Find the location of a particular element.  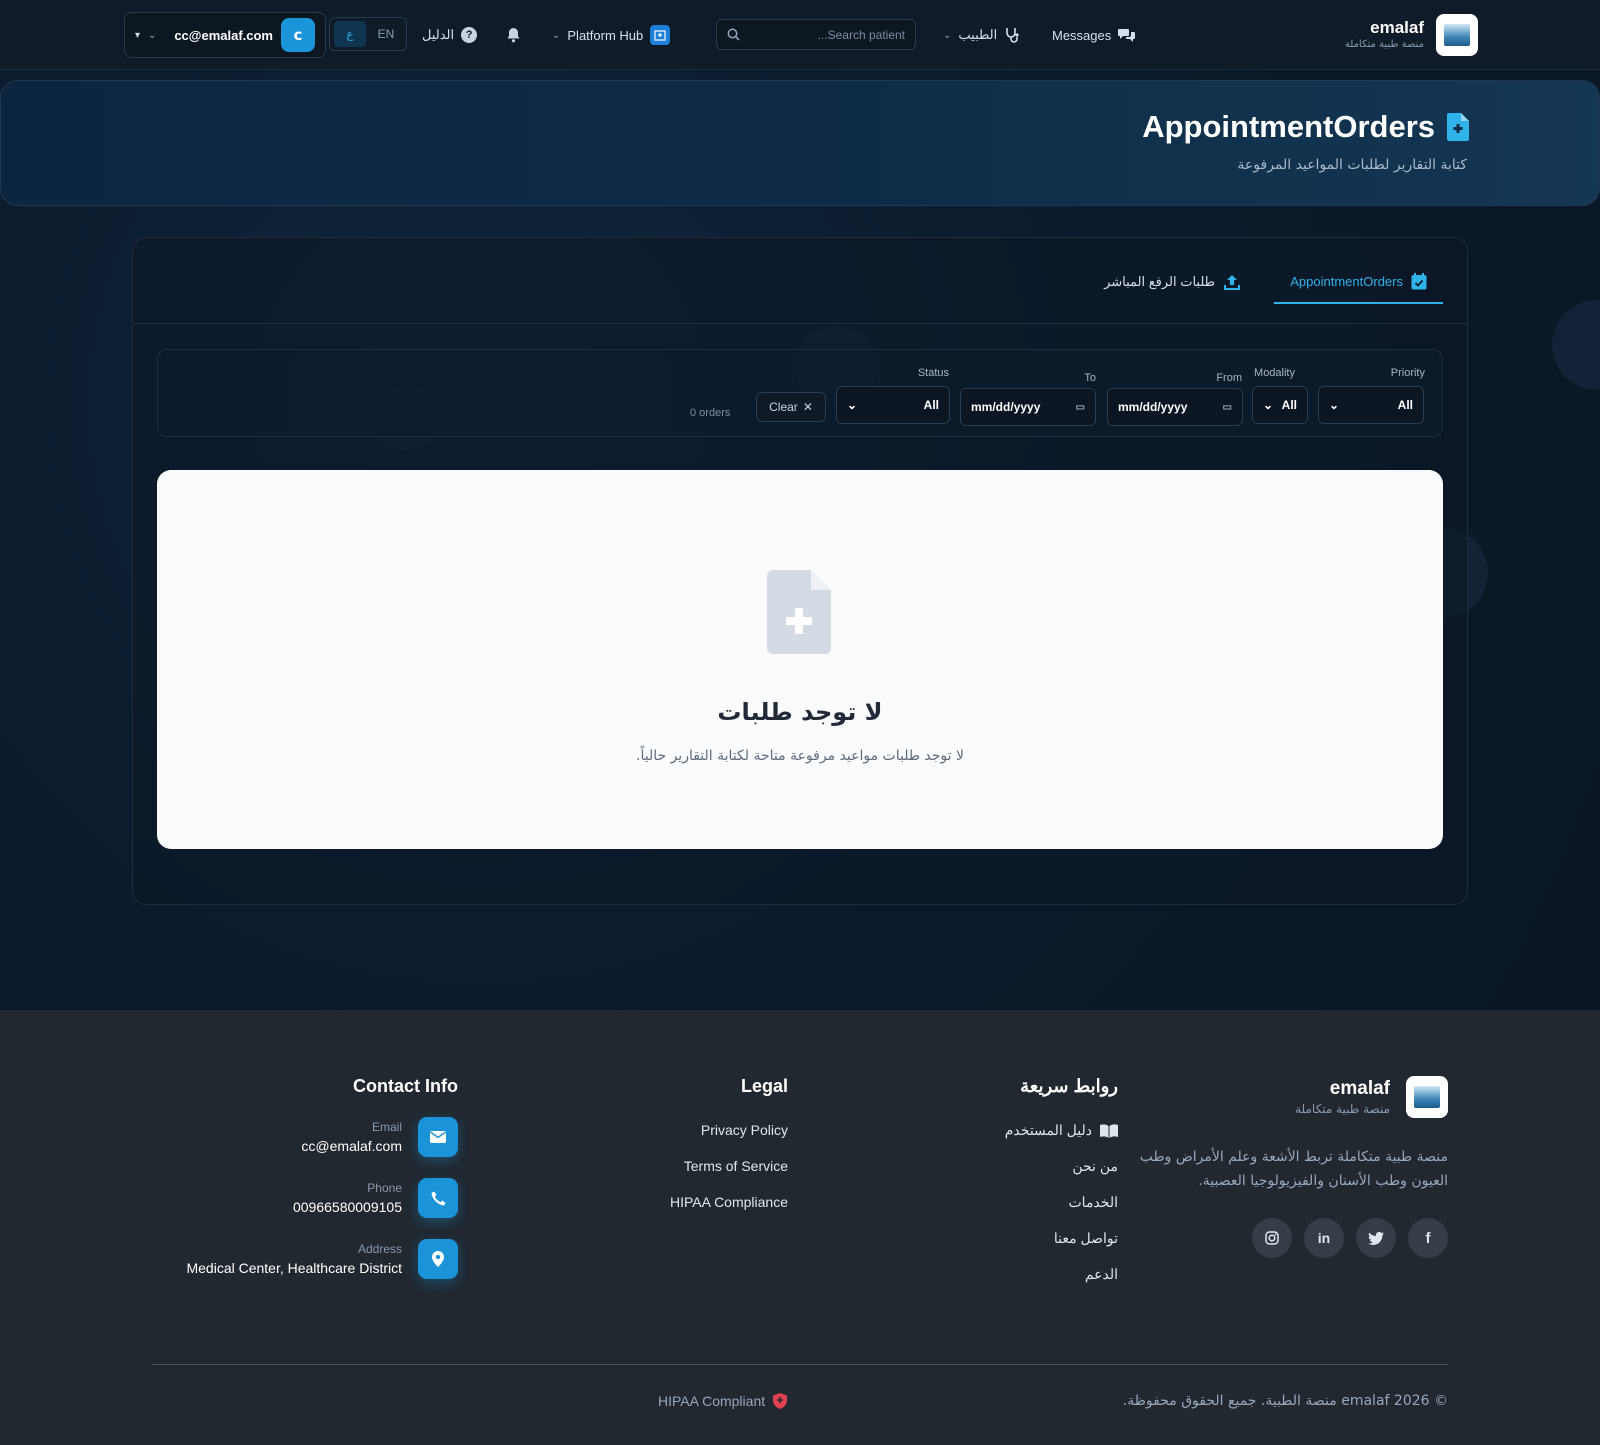

facebook-icon: f is located at coordinates (1428, 1238).